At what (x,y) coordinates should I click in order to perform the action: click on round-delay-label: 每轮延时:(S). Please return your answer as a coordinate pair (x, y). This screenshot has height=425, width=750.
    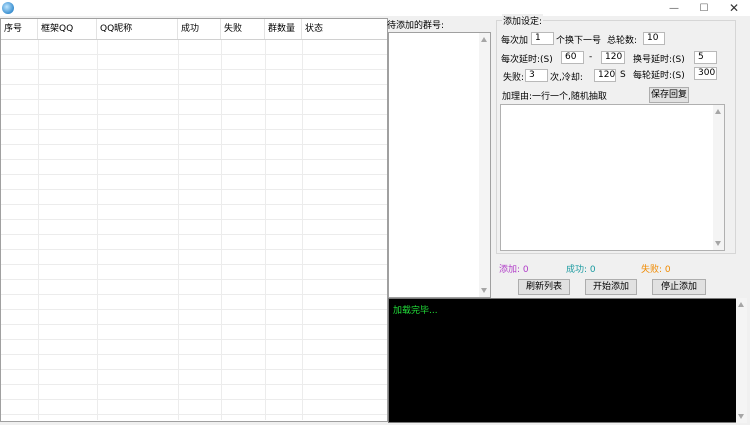
    Looking at the image, I should click on (659, 76).